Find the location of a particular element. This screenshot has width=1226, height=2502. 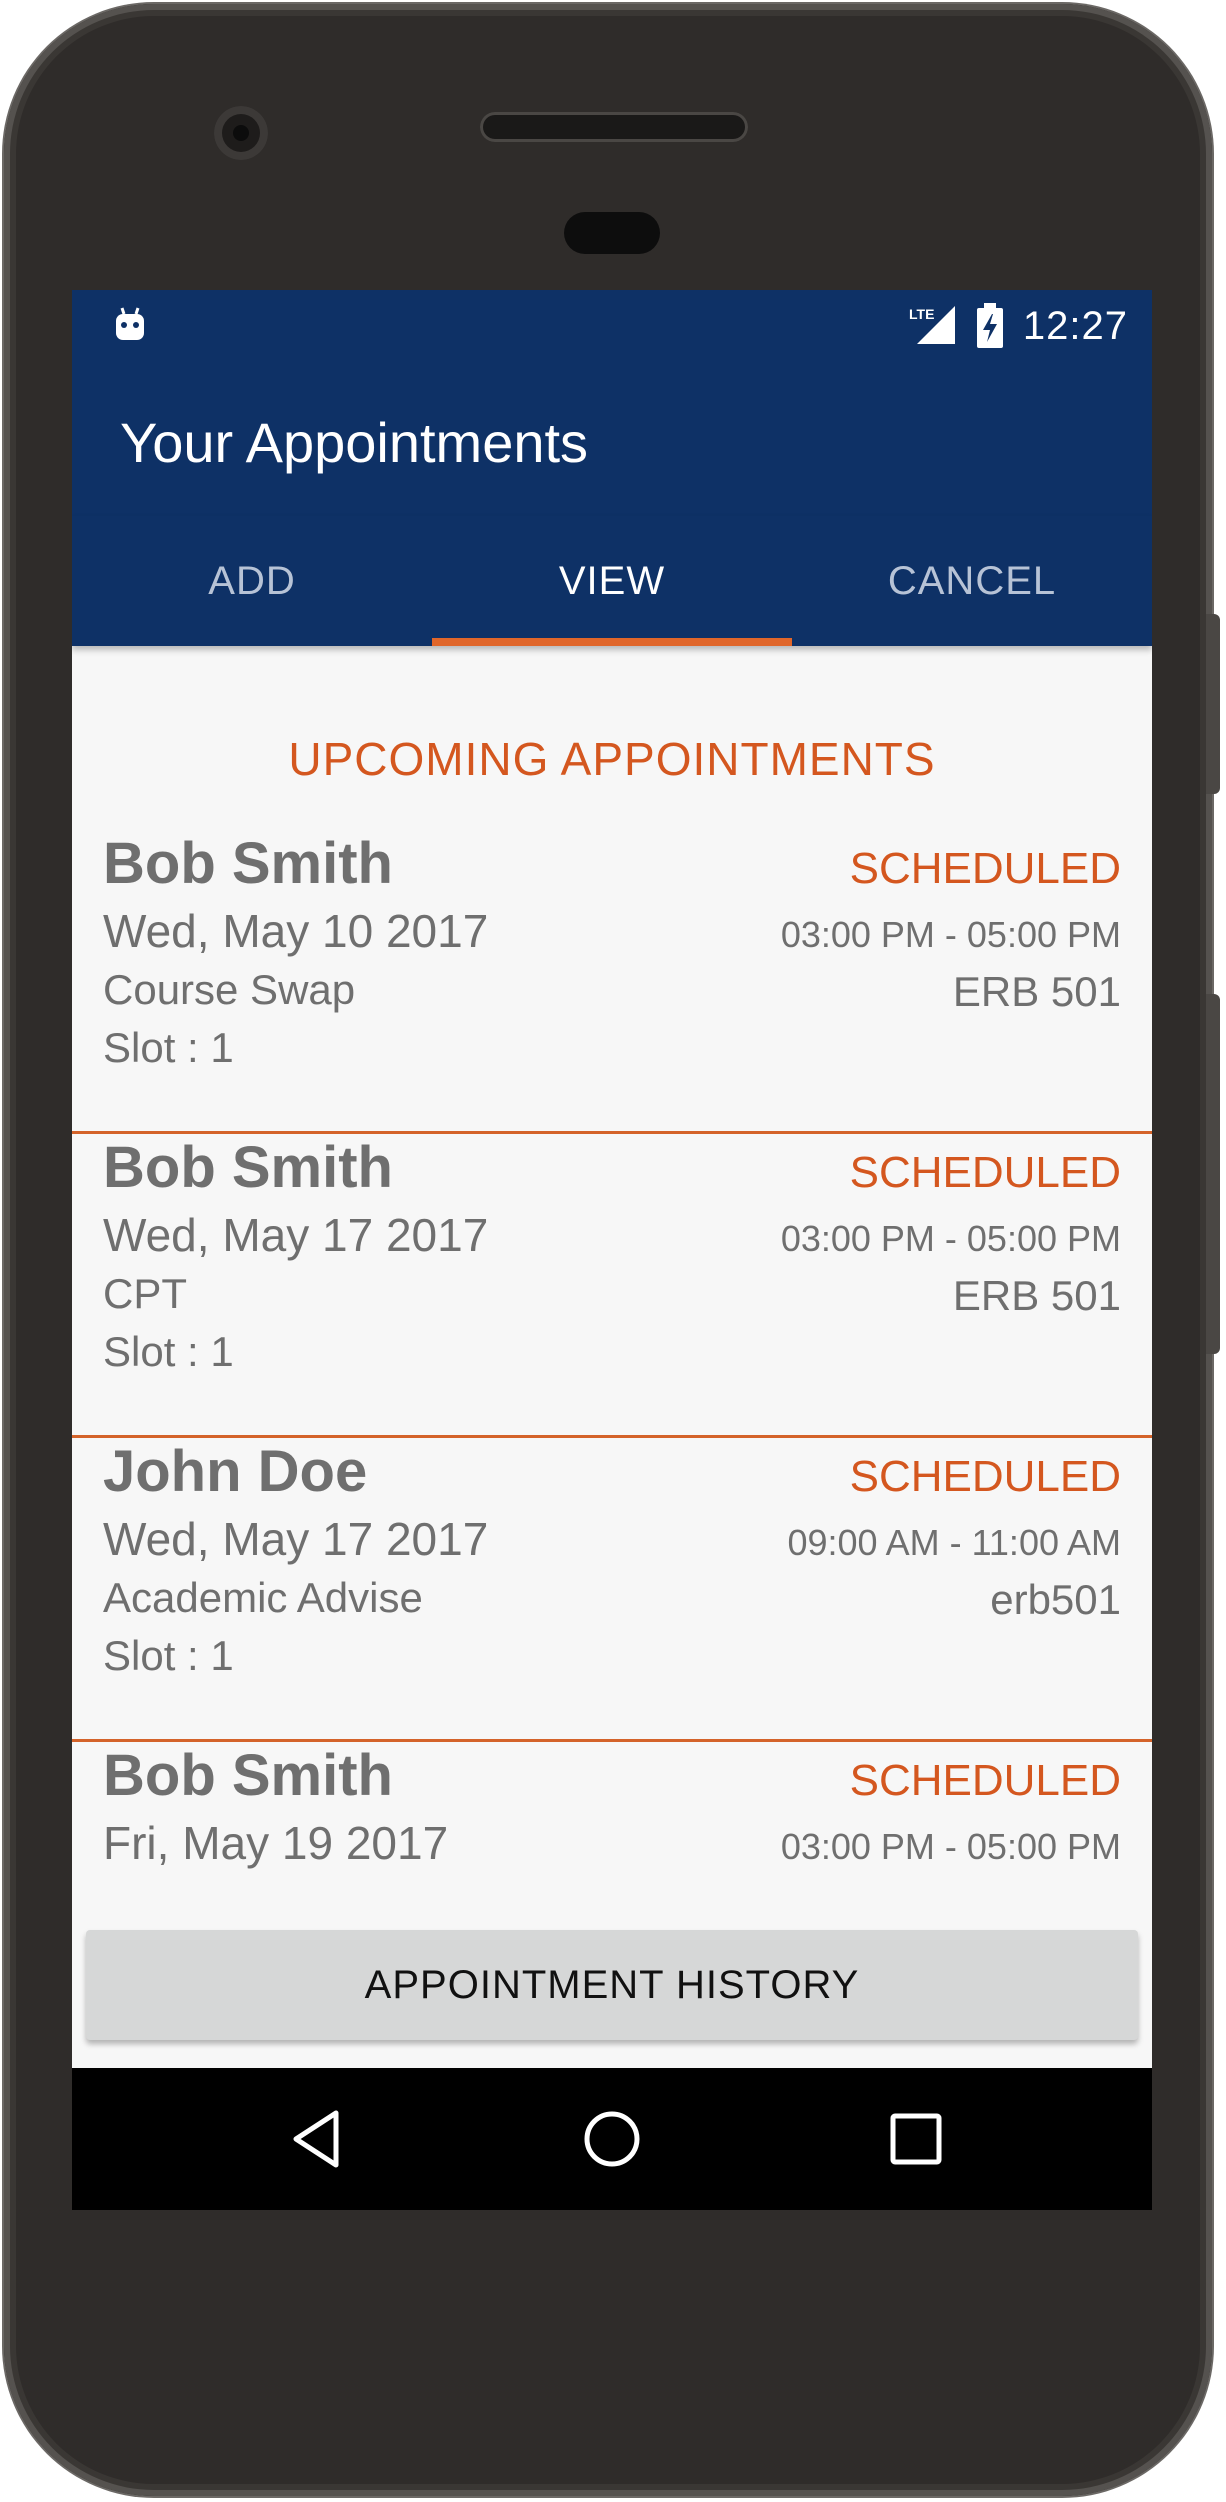

back-icon is located at coordinates (318, 2139).